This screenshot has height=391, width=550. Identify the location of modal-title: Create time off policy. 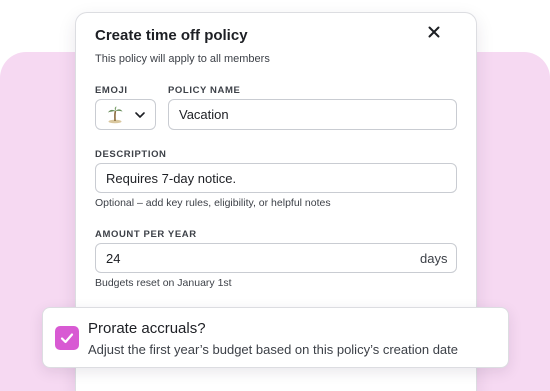
(171, 35).